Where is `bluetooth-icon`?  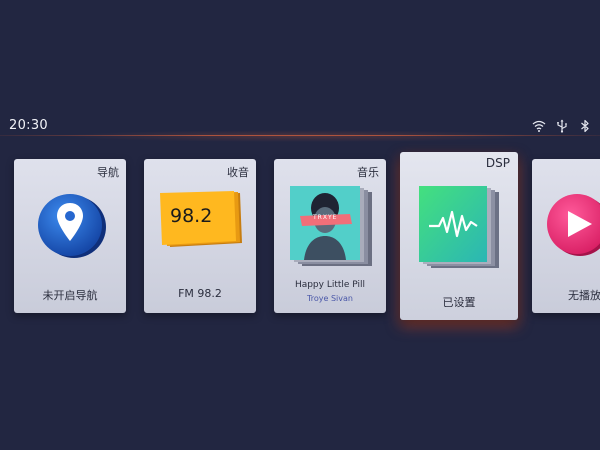
bluetooth-icon is located at coordinates (585, 125).